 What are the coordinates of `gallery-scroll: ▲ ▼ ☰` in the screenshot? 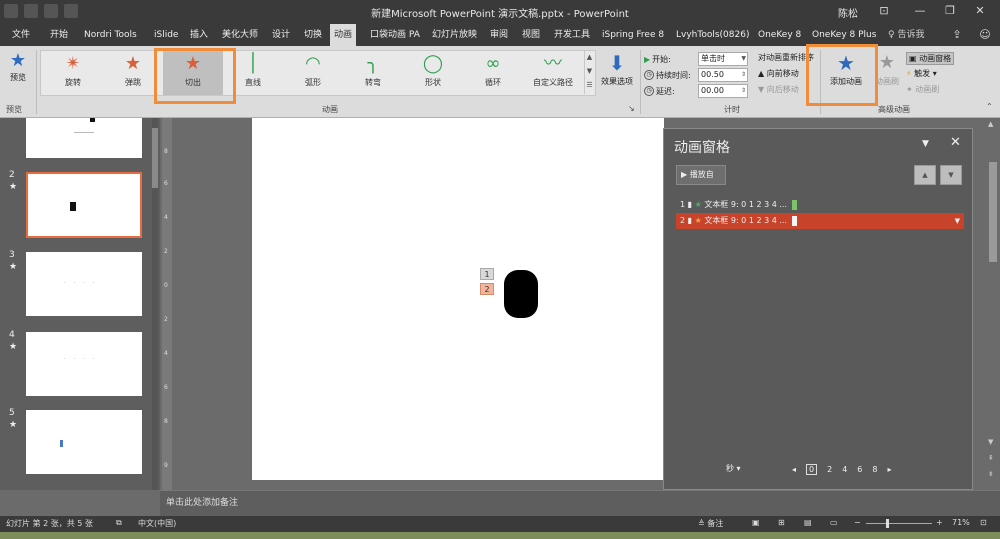 It's located at (589, 72).